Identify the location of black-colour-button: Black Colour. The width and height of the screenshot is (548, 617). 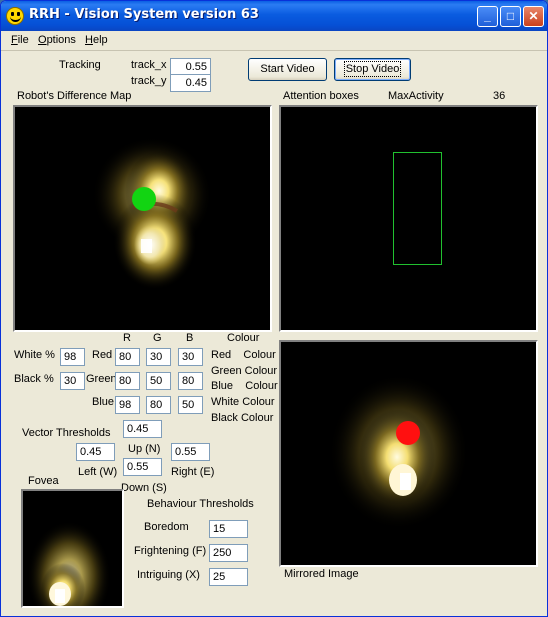
(242, 418).